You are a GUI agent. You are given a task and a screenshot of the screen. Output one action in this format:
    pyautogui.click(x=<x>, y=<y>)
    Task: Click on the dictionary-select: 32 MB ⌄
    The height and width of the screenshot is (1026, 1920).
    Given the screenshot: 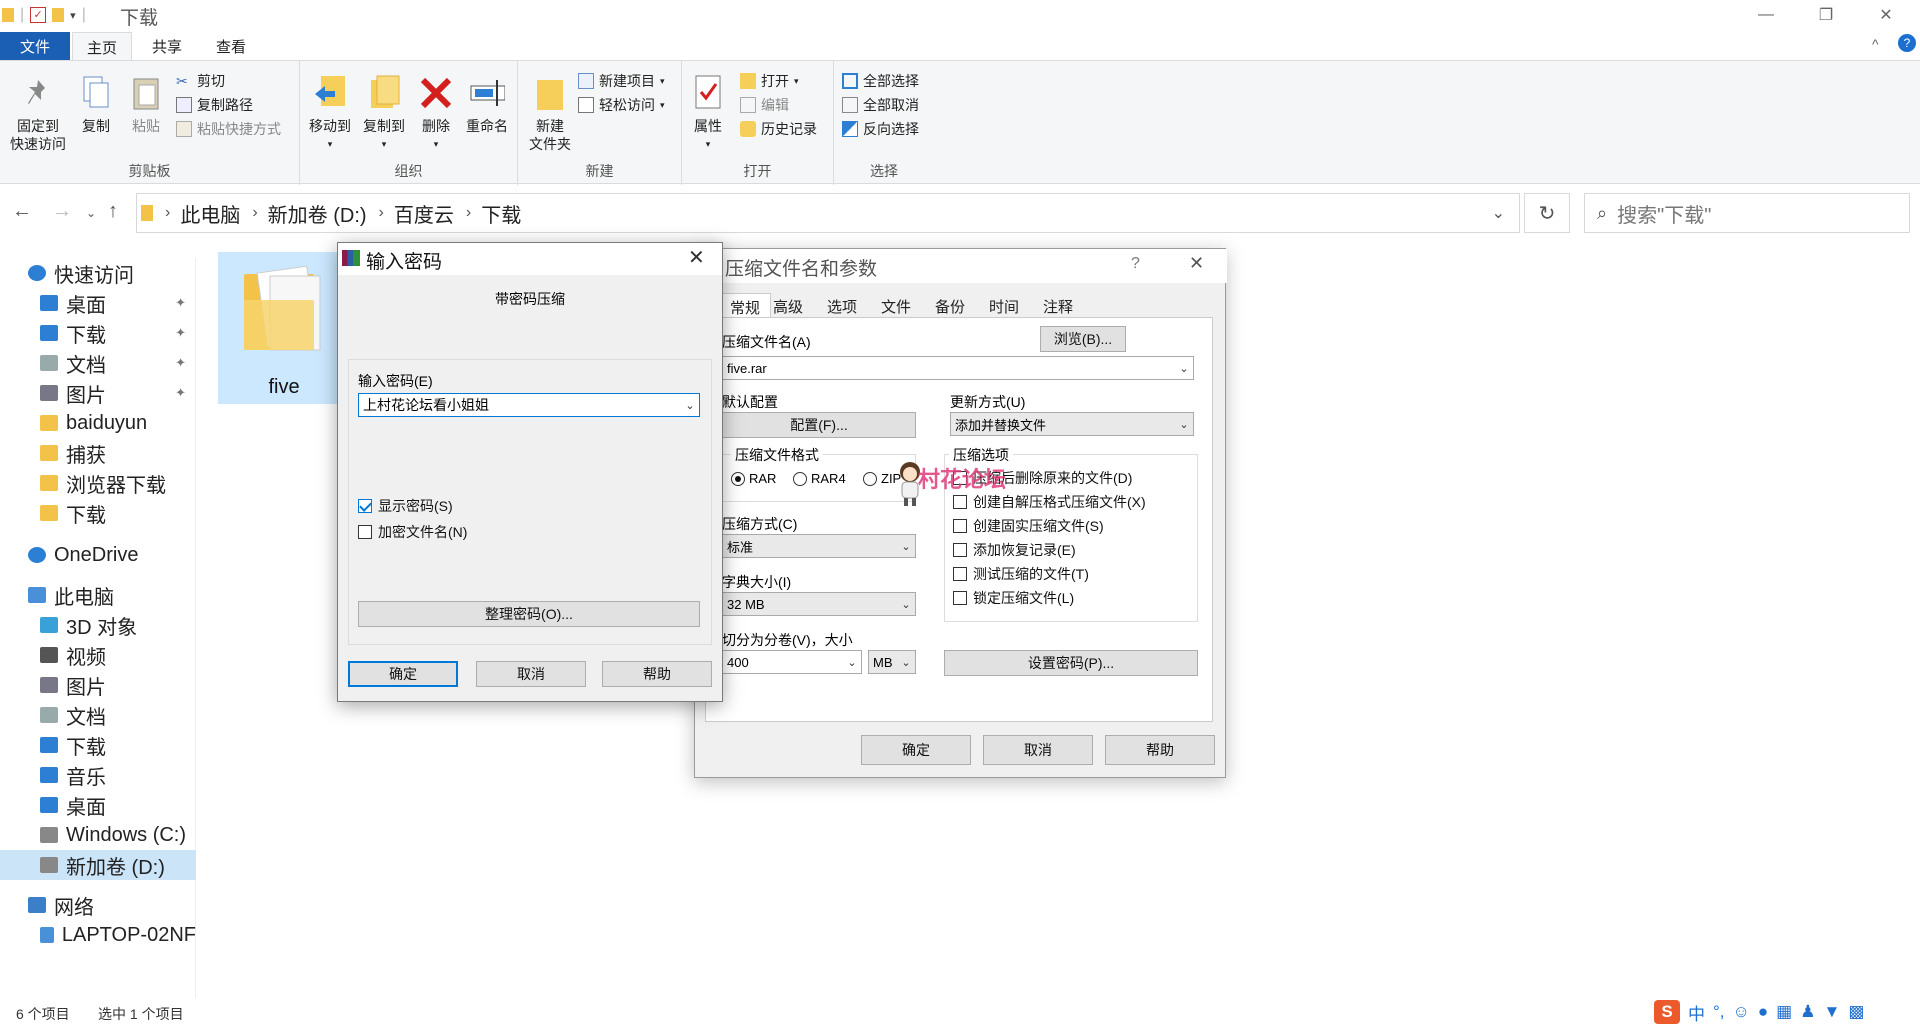 What is the action you would take?
    pyautogui.click(x=819, y=604)
    